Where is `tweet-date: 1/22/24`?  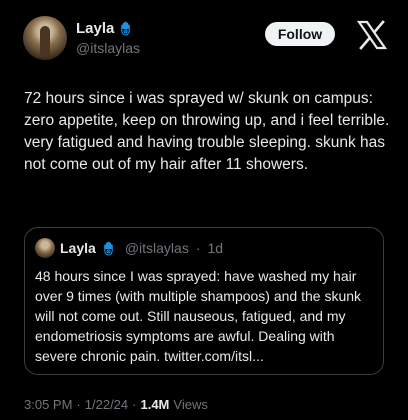
tweet-date: 1/22/24 is located at coordinates (106, 404).